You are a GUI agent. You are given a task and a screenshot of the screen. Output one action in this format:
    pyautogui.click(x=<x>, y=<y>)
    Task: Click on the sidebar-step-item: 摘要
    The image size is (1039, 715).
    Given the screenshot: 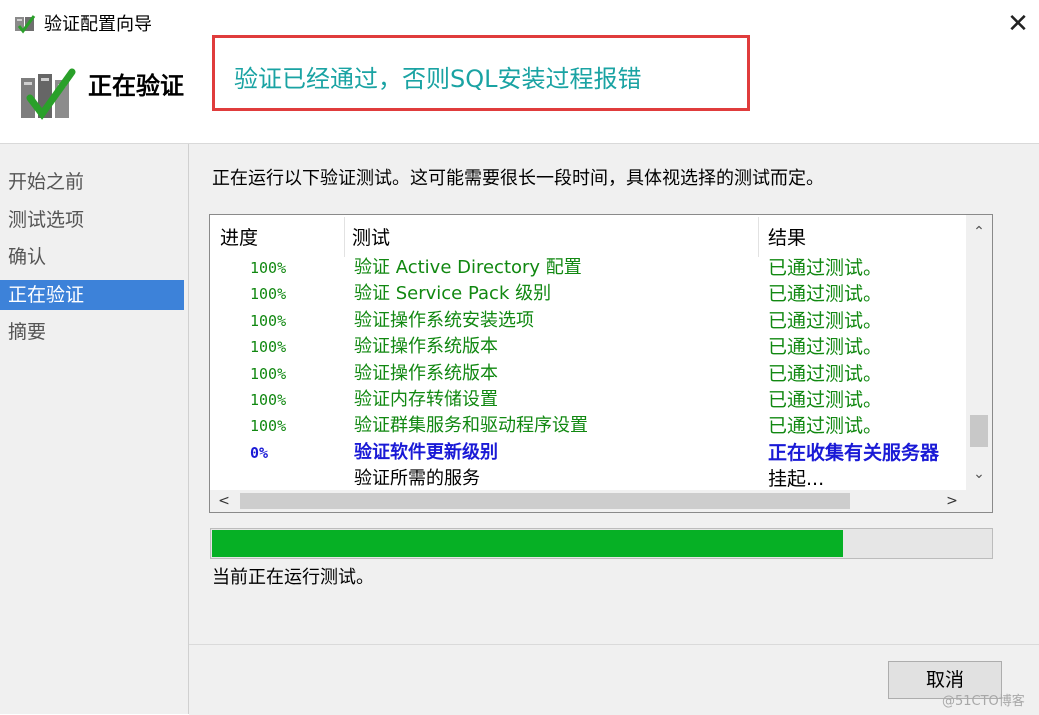 What is the action you would take?
    pyautogui.click(x=92, y=332)
    